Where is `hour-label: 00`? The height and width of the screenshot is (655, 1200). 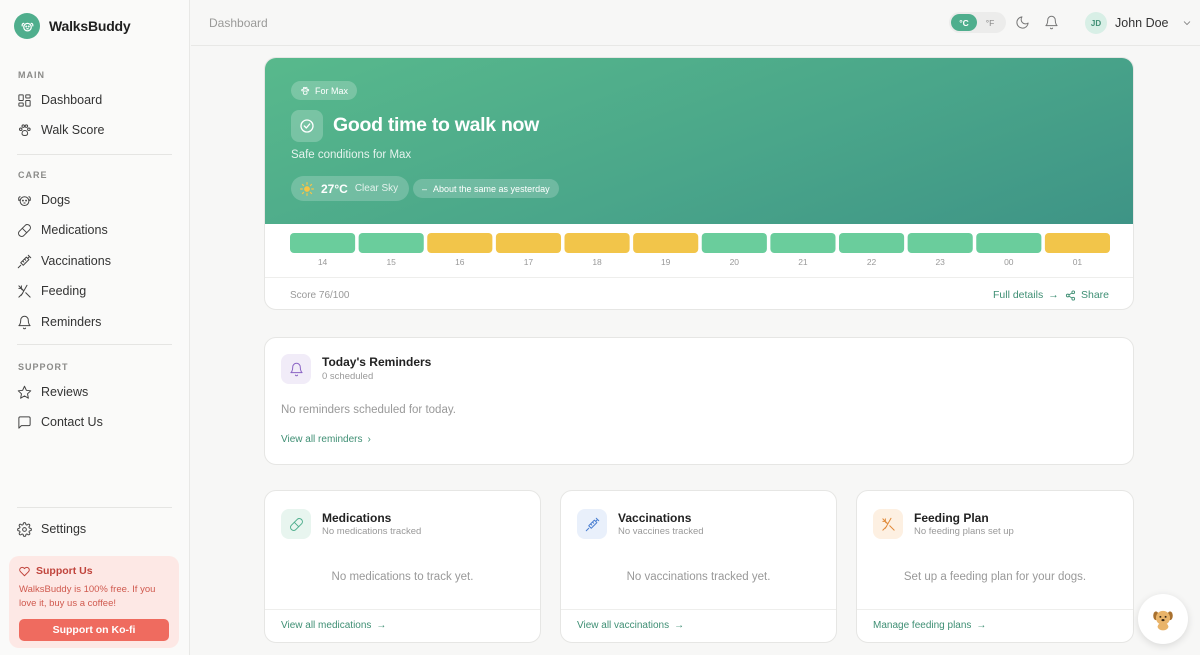
hour-label: 00 is located at coordinates (1009, 262).